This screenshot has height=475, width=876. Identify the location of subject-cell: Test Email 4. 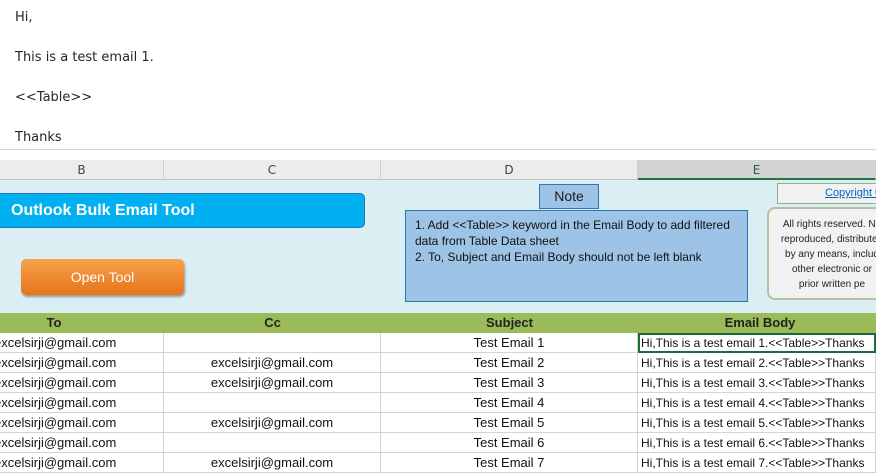
(509, 403).